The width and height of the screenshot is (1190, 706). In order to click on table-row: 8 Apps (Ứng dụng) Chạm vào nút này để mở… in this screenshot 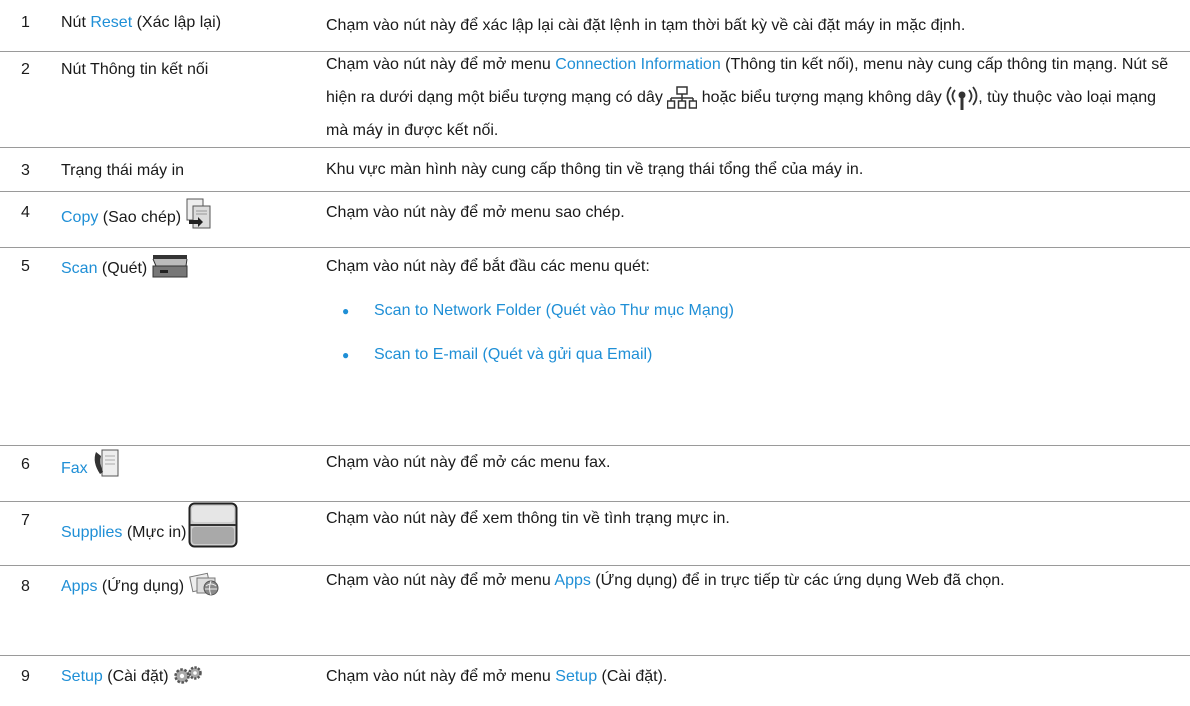, I will do `click(595, 611)`.